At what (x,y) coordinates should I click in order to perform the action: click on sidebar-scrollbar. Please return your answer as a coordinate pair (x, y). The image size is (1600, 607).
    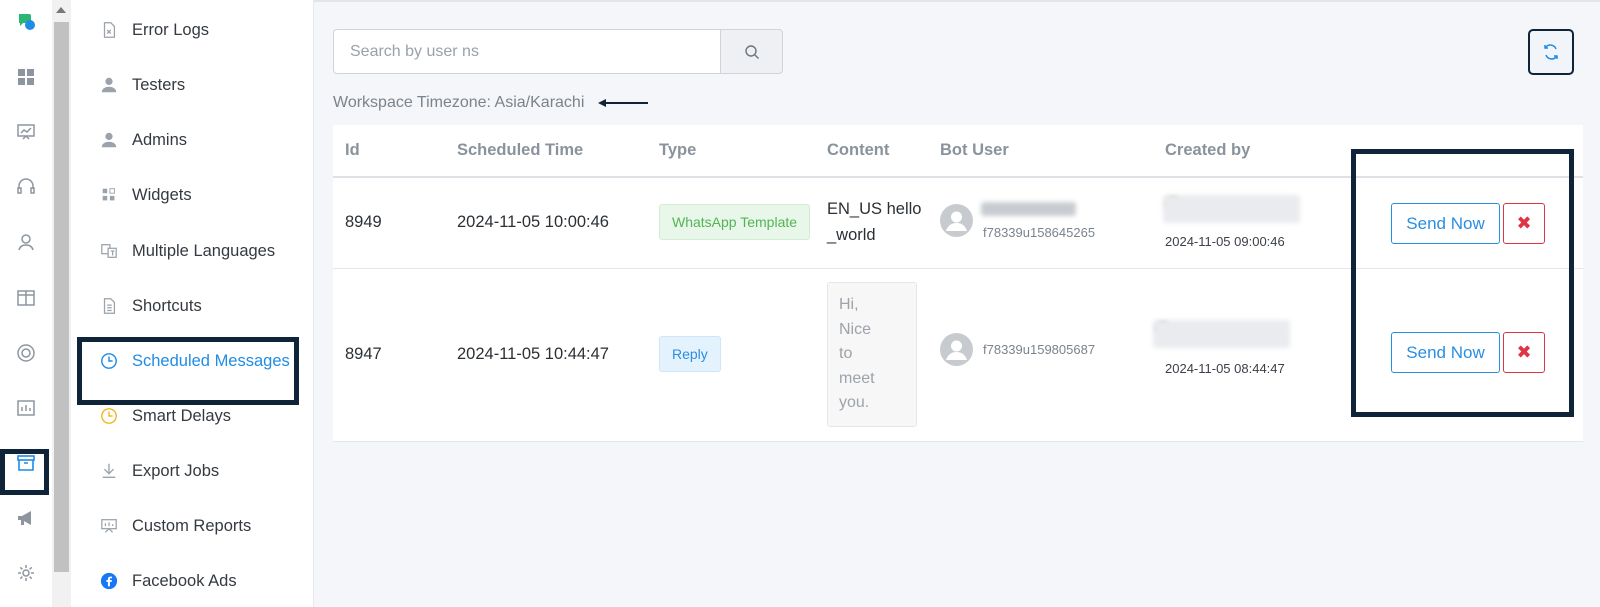
    Looking at the image, I should click on (61, 303).